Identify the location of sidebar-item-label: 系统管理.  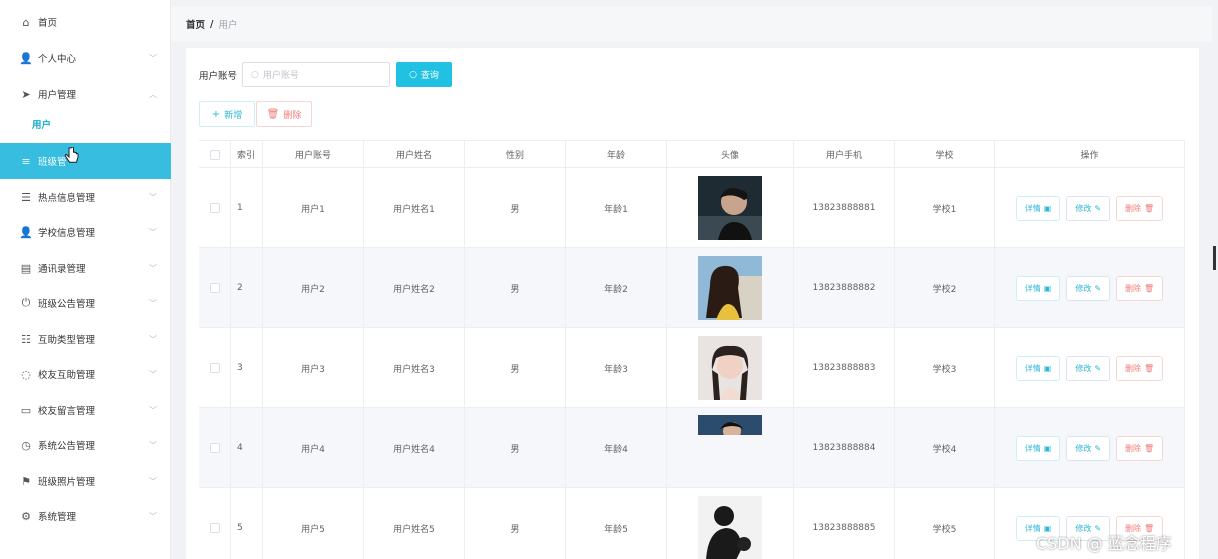
(57, 517).